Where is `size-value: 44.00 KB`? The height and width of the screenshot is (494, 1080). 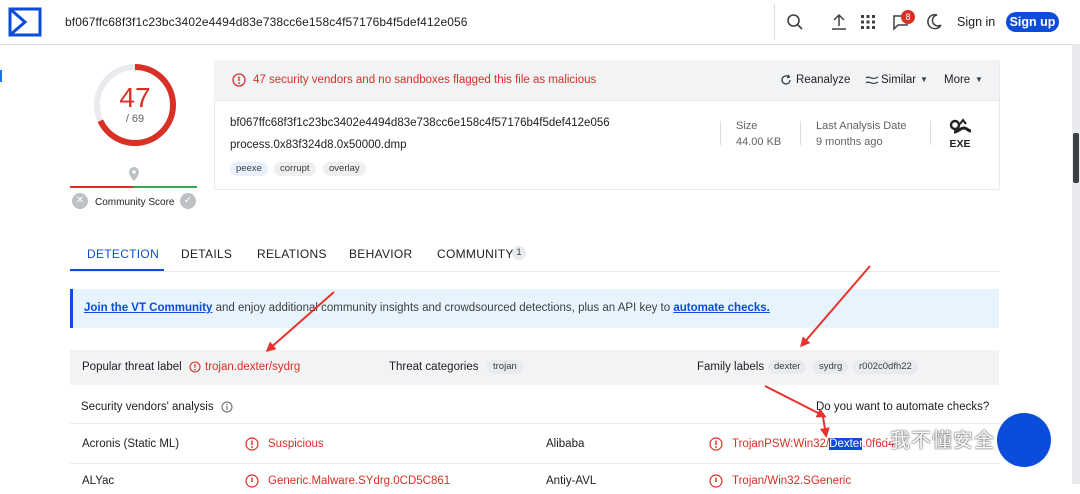 size-value: 44.00 KB is located at coordinates (759, 142).